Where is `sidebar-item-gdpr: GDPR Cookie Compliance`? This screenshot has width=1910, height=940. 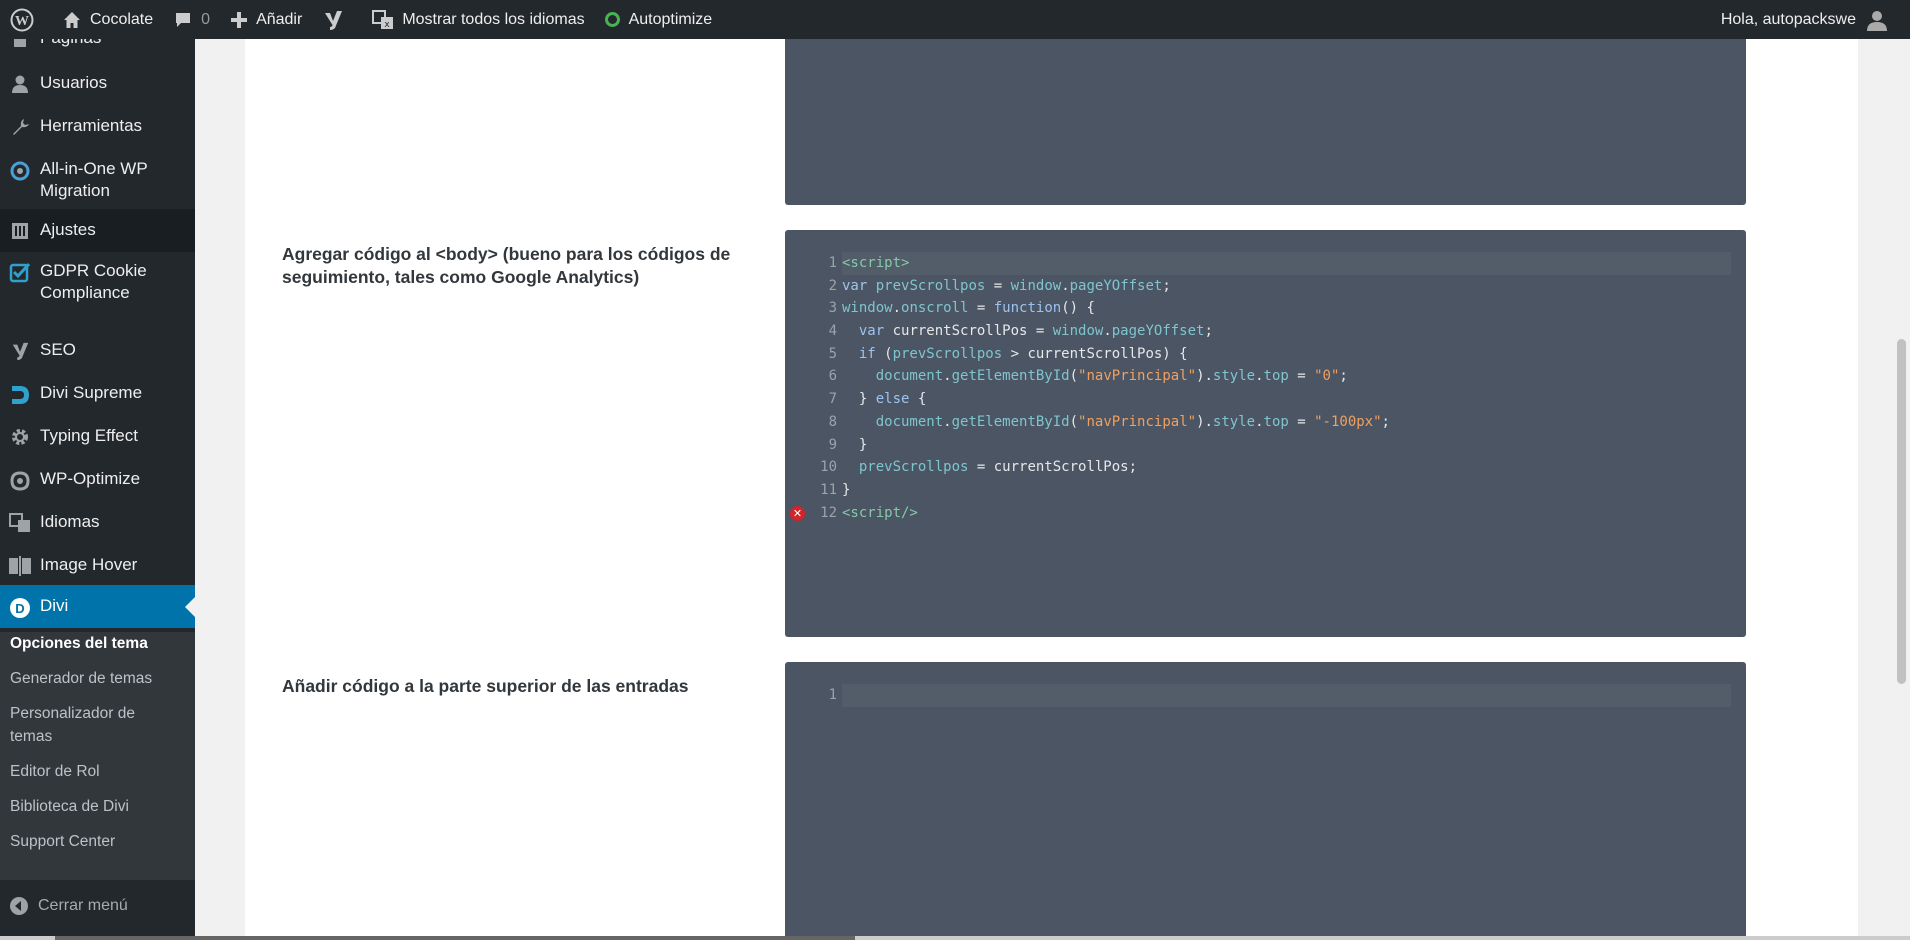
sidebar-item-gdpr: GDPR Cookie Compliance is located at coordinates (97, 285).